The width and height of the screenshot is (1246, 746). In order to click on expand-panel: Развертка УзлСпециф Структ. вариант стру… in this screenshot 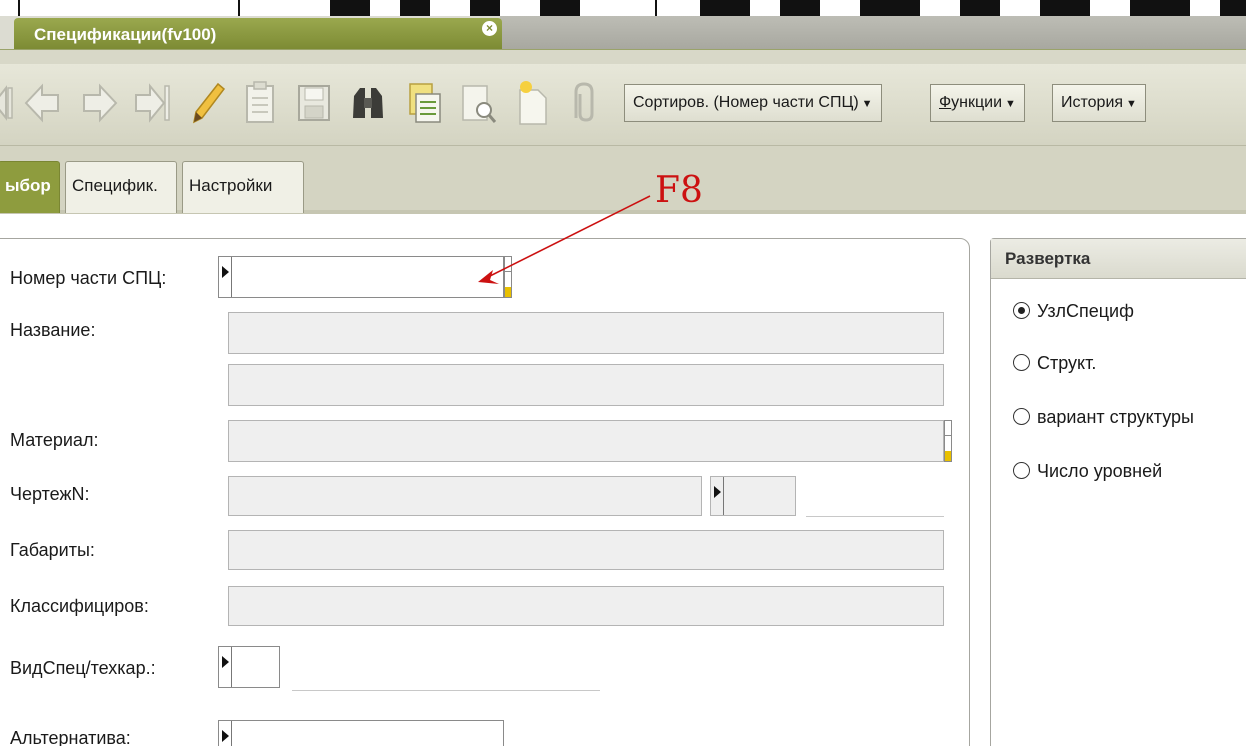, I will do `click(1118, 492)`.